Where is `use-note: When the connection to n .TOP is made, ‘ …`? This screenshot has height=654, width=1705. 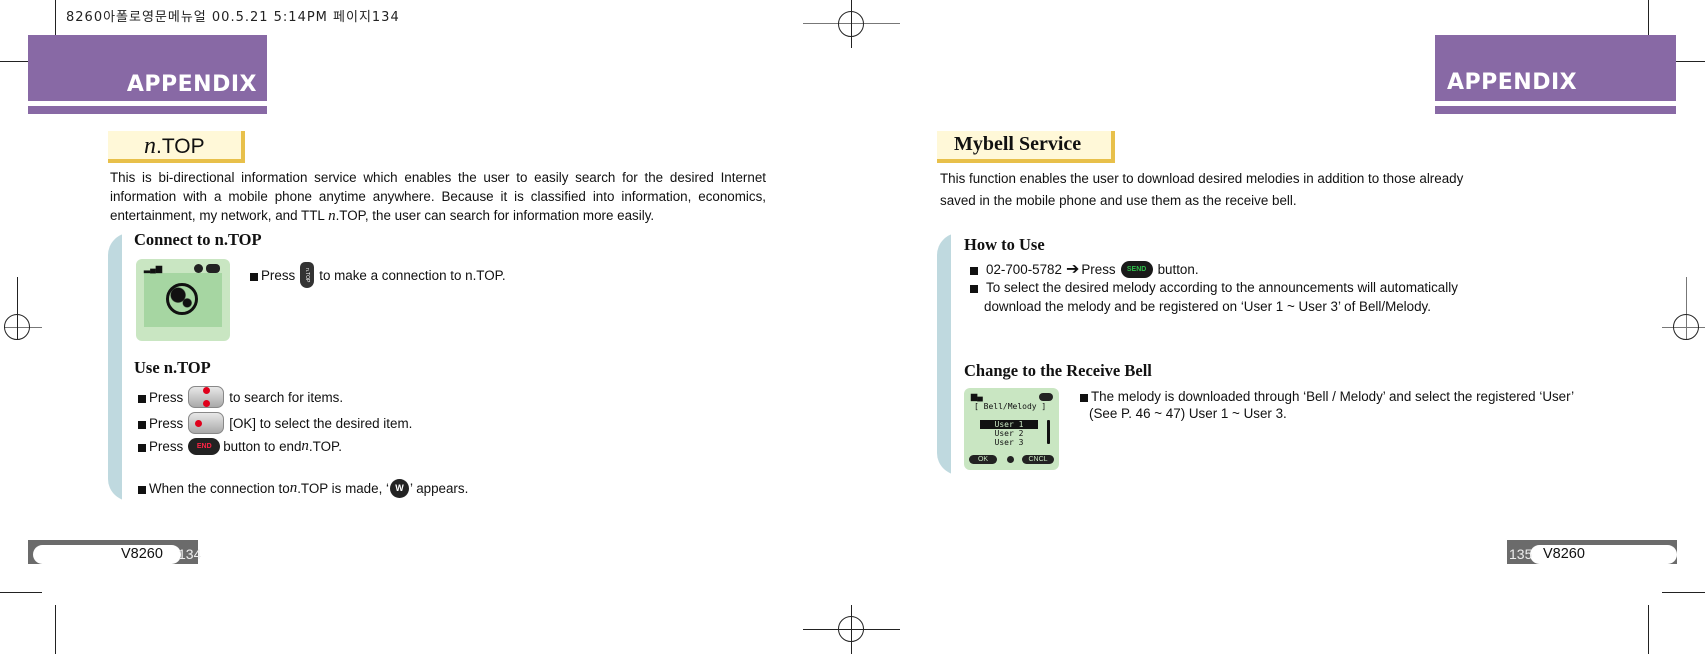 use-note: When the connection to n .TOP is made, ‘ … is located at coordinates (303, 488).